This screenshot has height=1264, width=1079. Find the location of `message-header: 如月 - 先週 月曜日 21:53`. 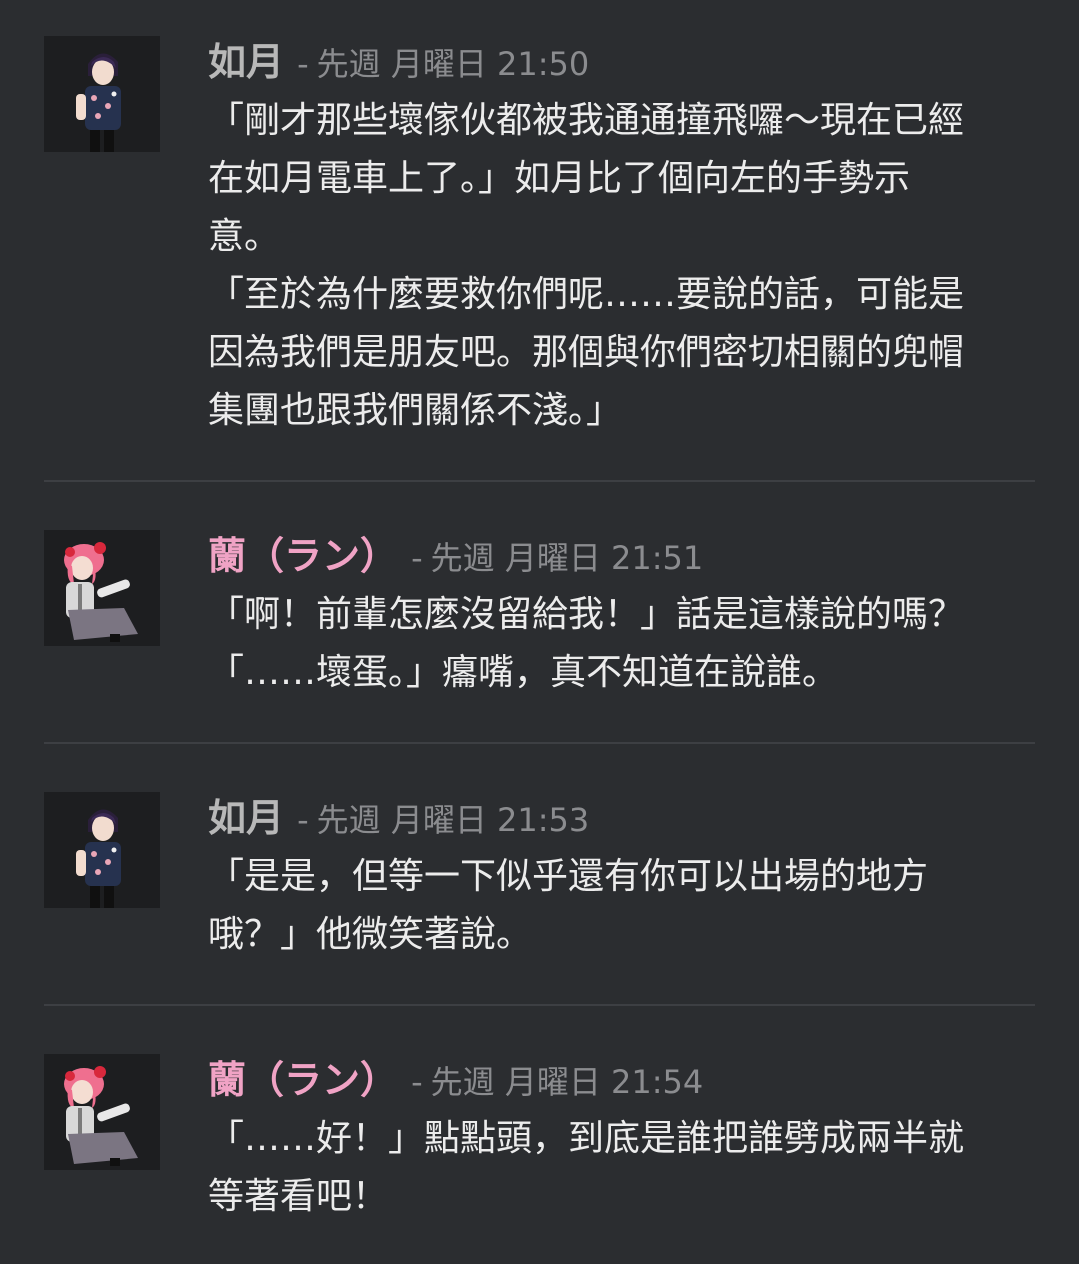

message-header: 如月 - 先週 月曜日 21:53 is located at coordinates (621, 818).